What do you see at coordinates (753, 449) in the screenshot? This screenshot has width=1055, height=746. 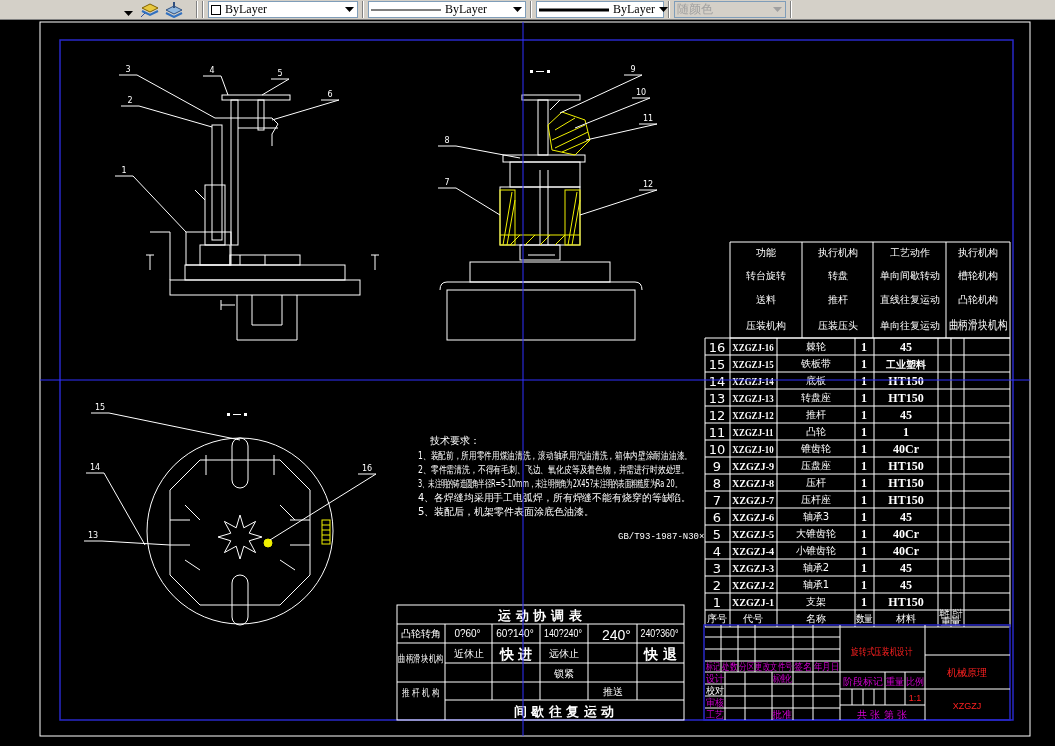 I see `table-cell: XZGZJ-10` at bounding box center [753, 449].